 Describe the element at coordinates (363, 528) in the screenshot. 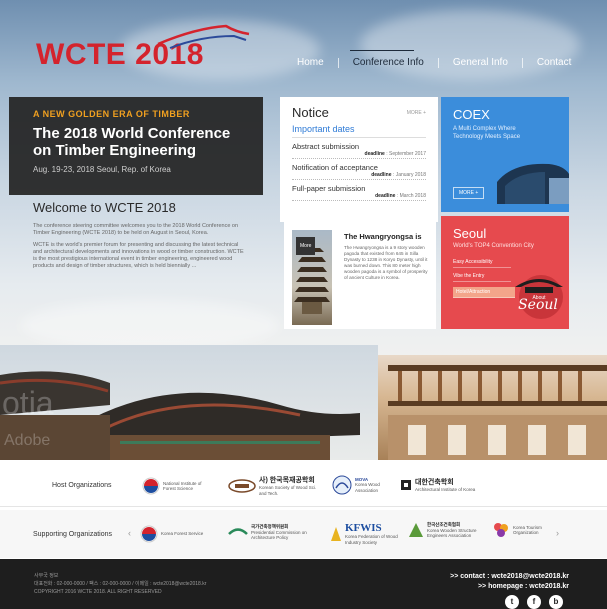

I see `support-org-name: KFWIS` at that location.